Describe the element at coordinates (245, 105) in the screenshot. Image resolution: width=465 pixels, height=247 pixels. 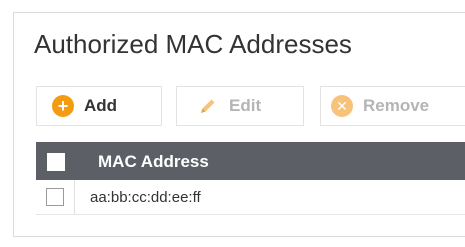
I see `edit-button-label: Edit` at that location.